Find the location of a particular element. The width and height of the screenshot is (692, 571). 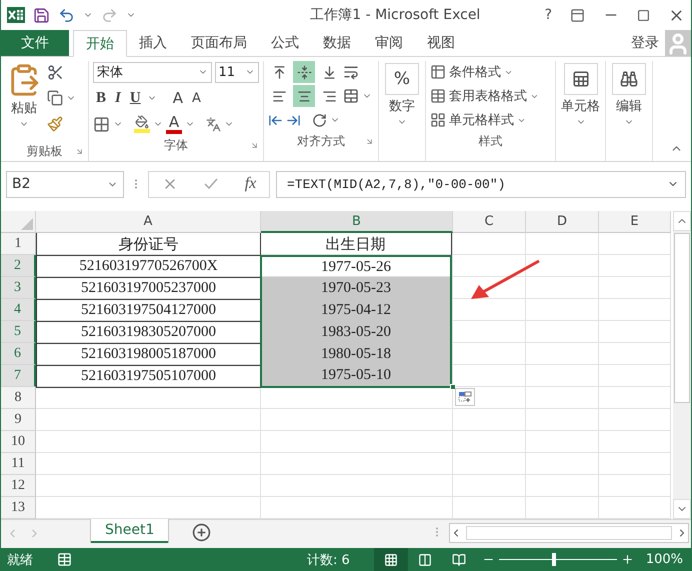

shrink-font-button: A is located at coordinates (196, 98).